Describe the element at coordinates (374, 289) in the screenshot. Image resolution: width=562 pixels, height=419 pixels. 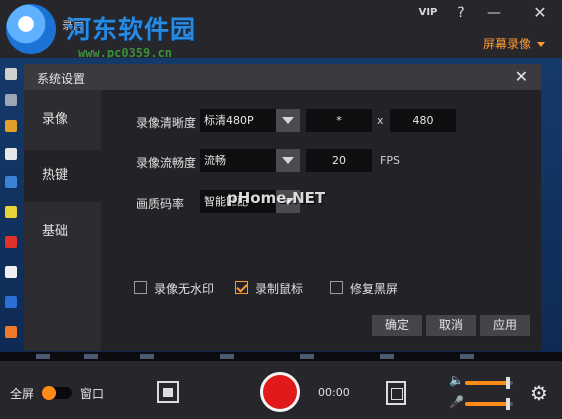
I see `checkbox-label: 修复黑屏` at that location.